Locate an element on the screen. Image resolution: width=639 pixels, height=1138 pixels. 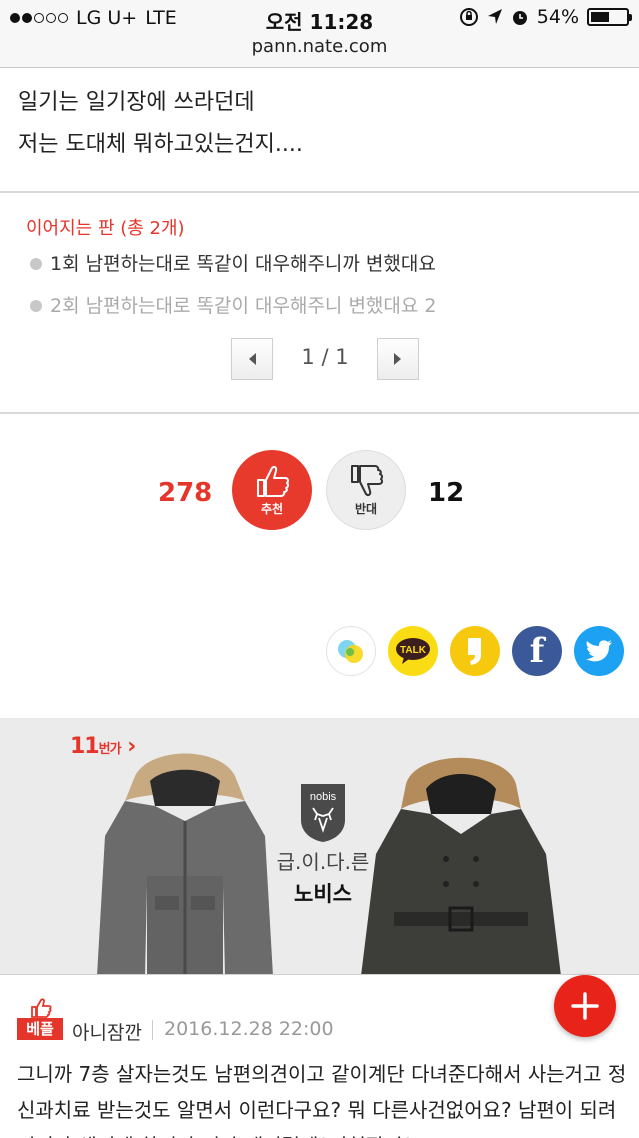
jacket-right-image is located at coordinates (461, 865).